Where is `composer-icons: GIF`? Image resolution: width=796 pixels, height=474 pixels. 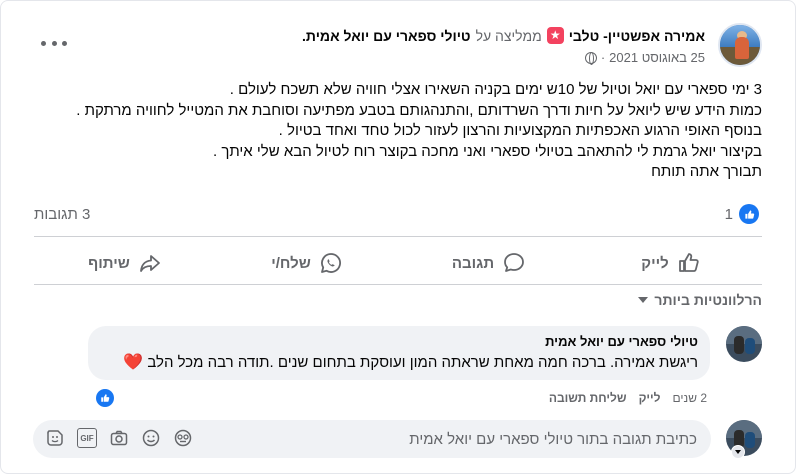 composer-icons: GIF is located at coordinates (119, 438).